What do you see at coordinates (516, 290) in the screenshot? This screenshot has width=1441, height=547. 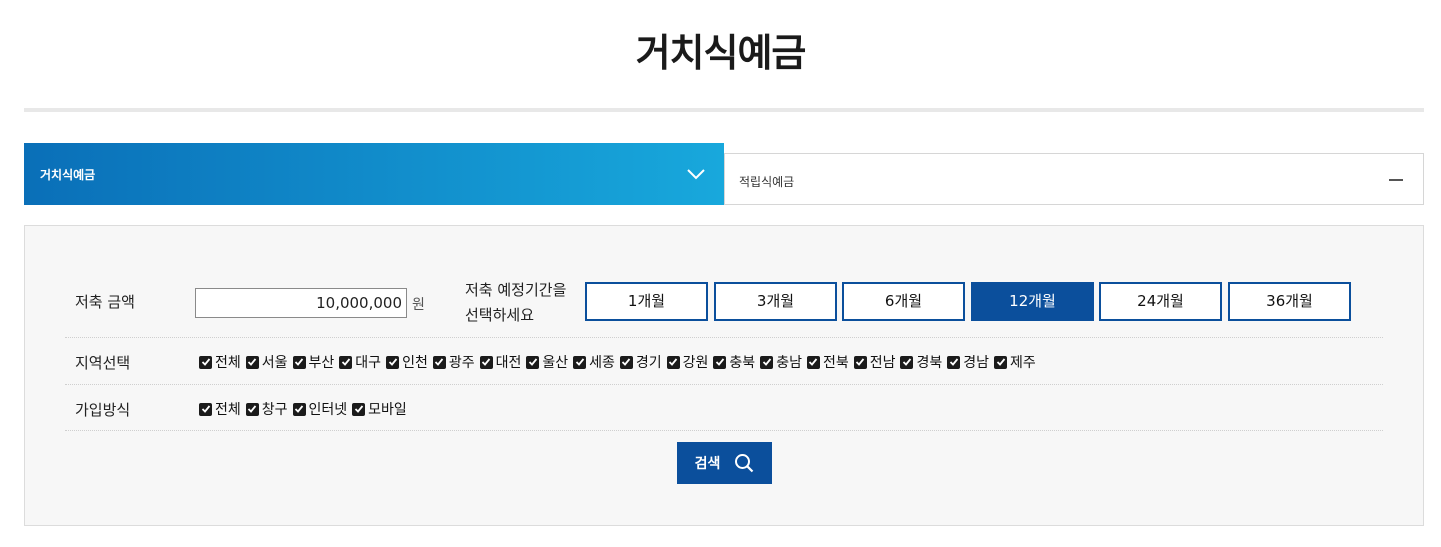 I see `period-label-line1: 저축 예정기간을` at bounding box center [516, 290].